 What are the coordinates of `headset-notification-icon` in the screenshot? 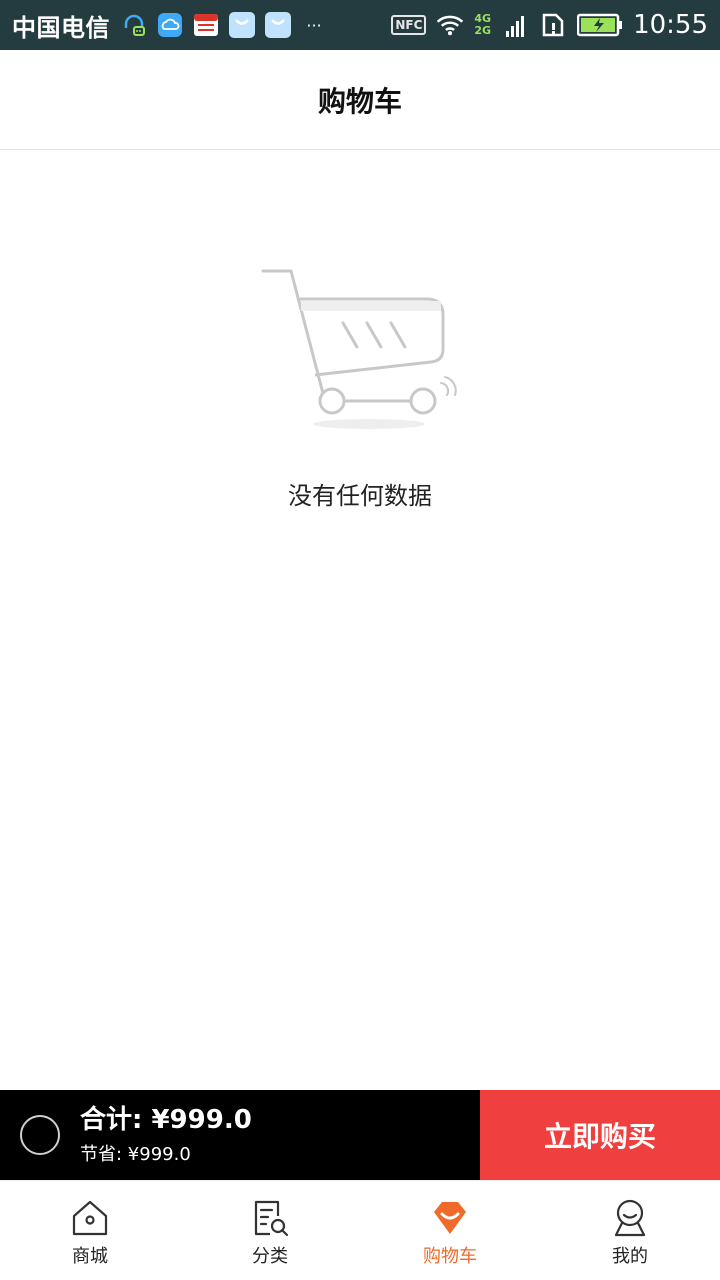 It's located at (134, 25).